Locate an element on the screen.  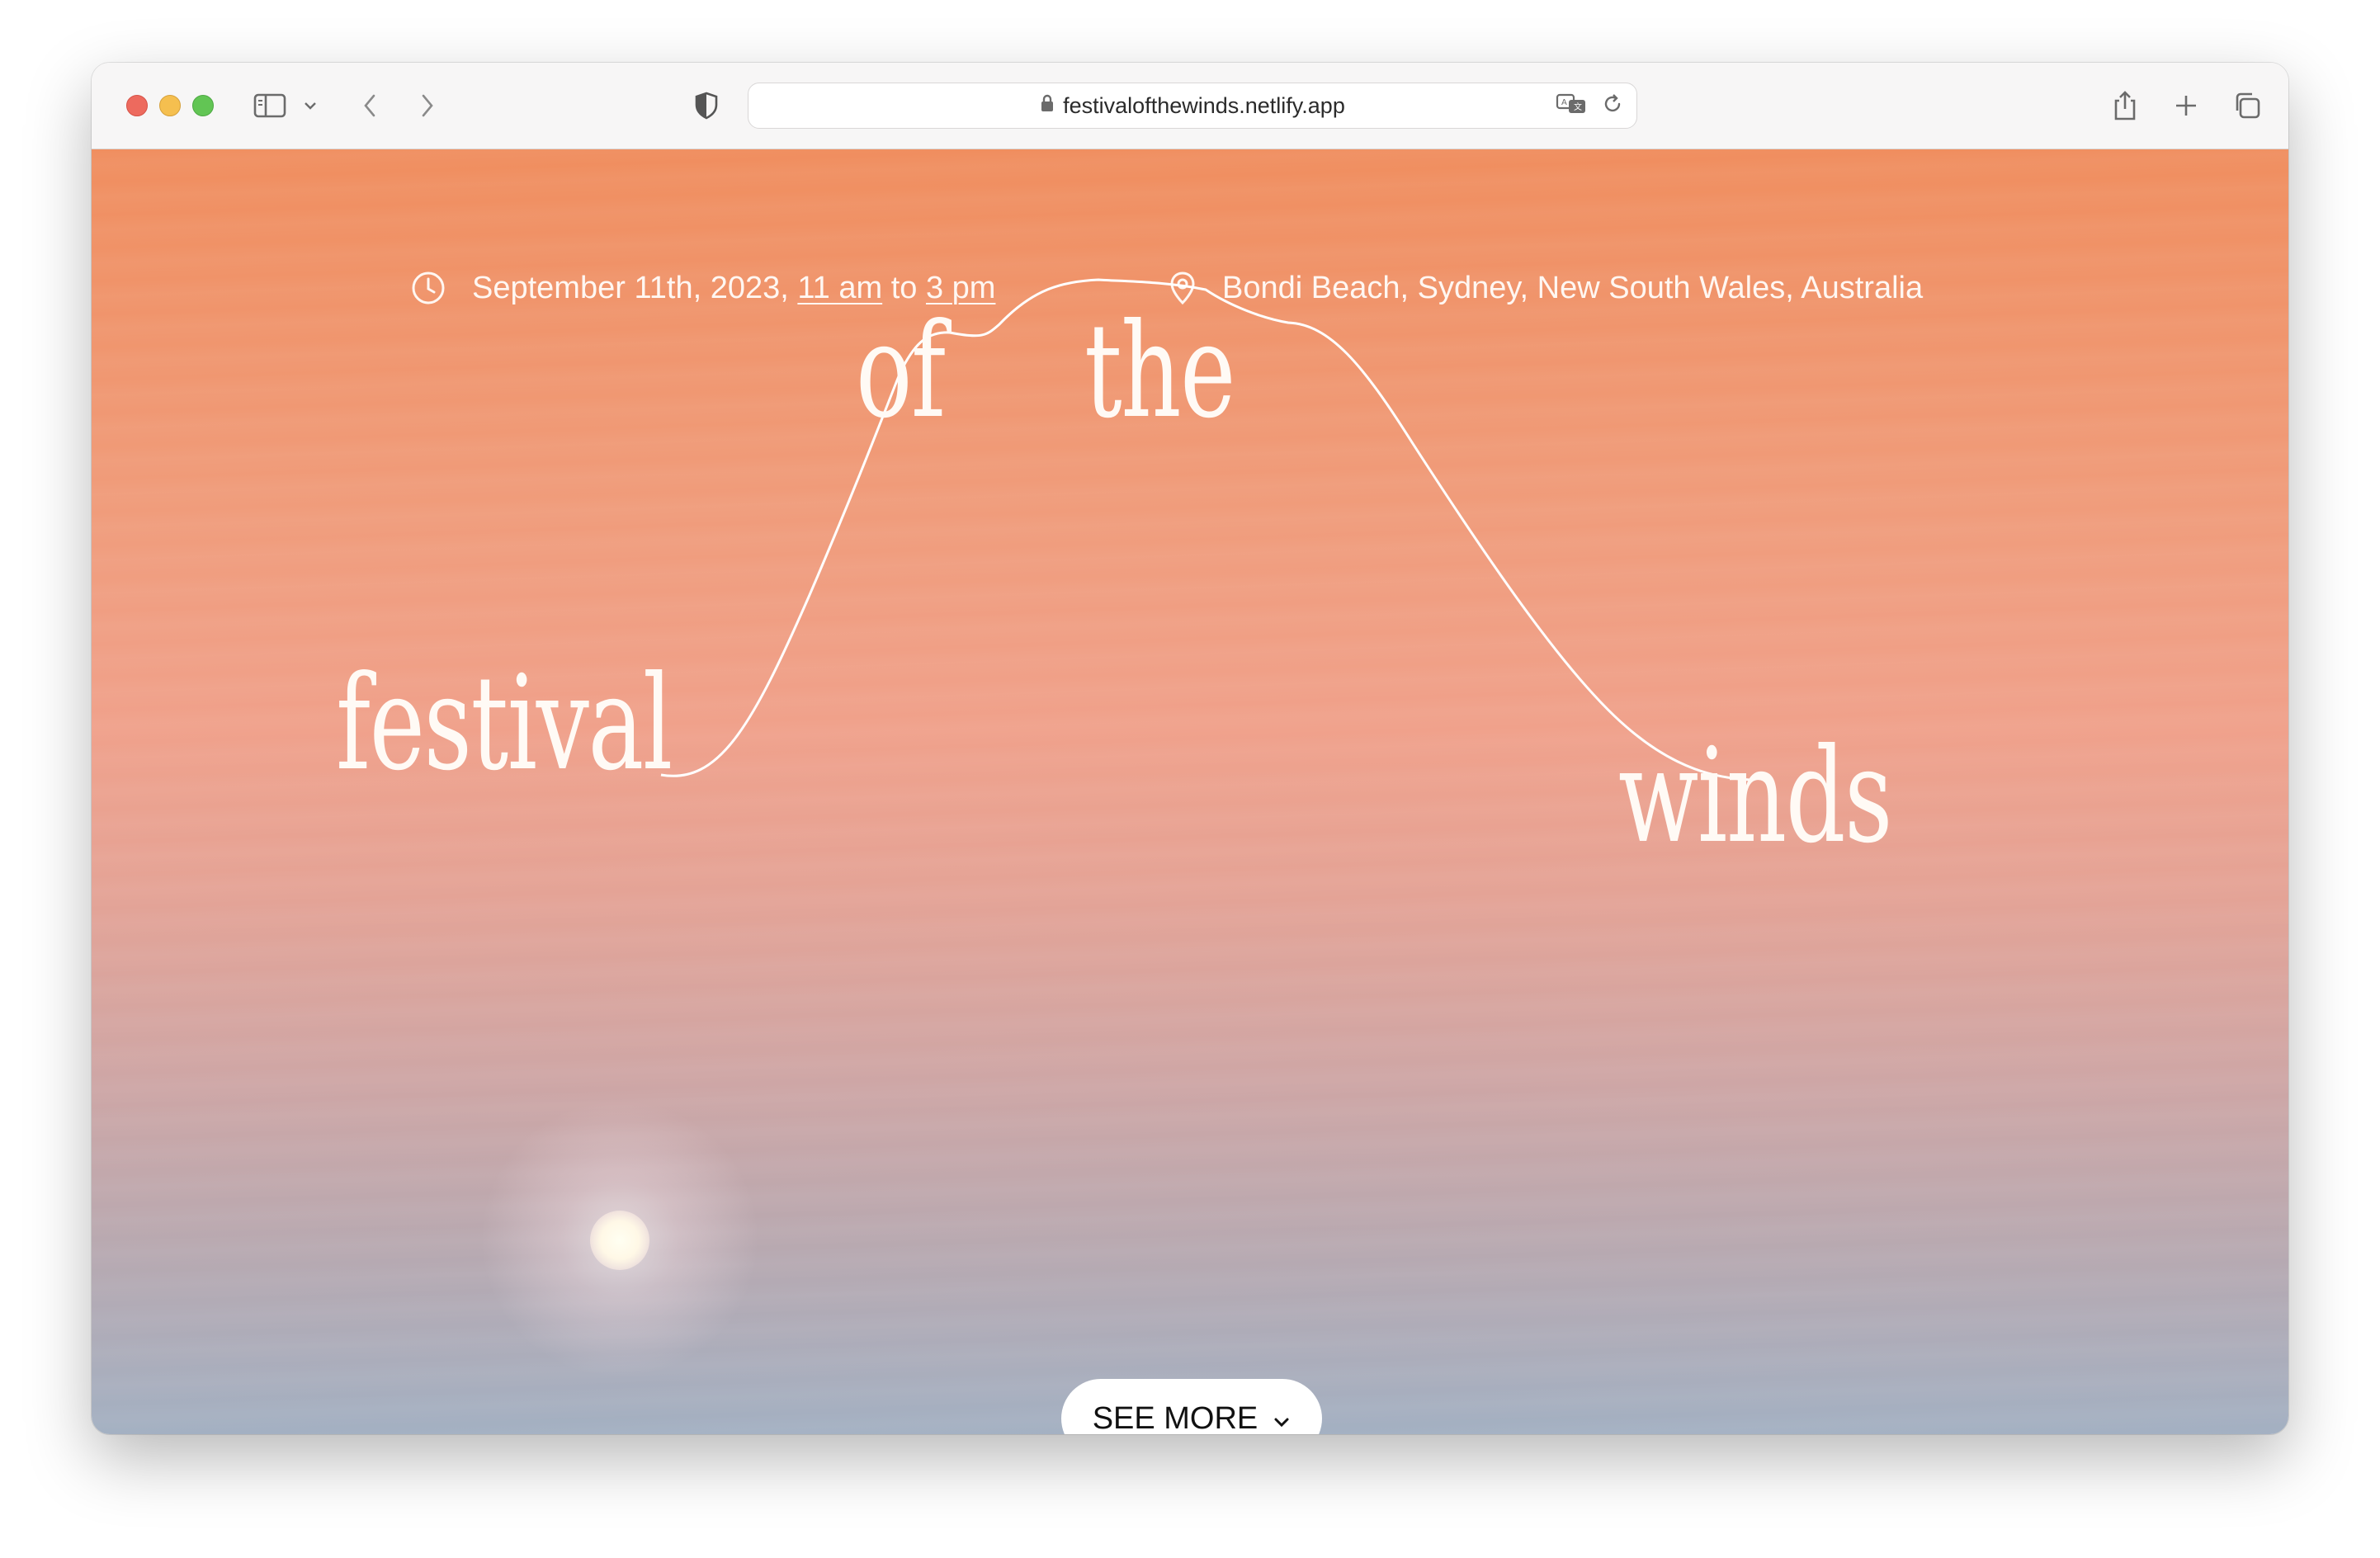
close-window-button is located at coordinates (137, 105).